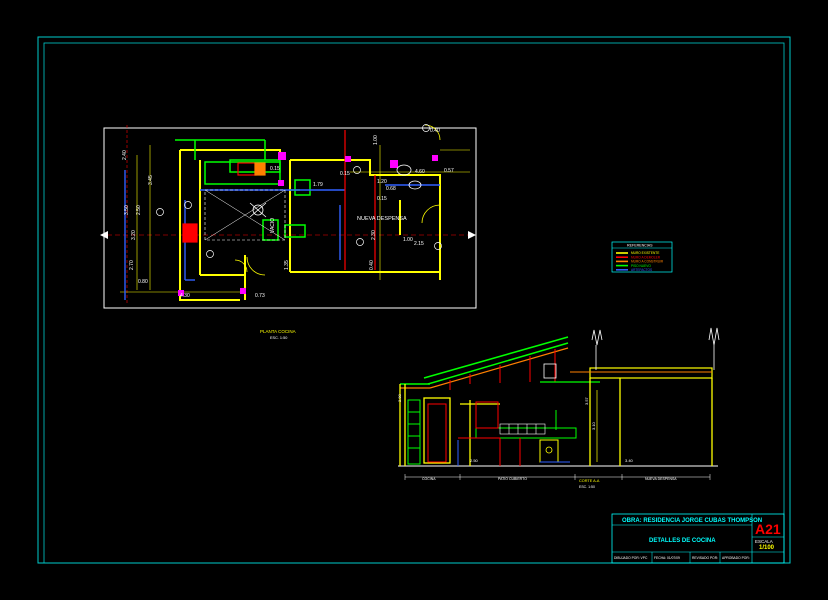 This screenshot has height=600, width=828. I want to click on plan-dim-17: 0.40, so click(435, 131).